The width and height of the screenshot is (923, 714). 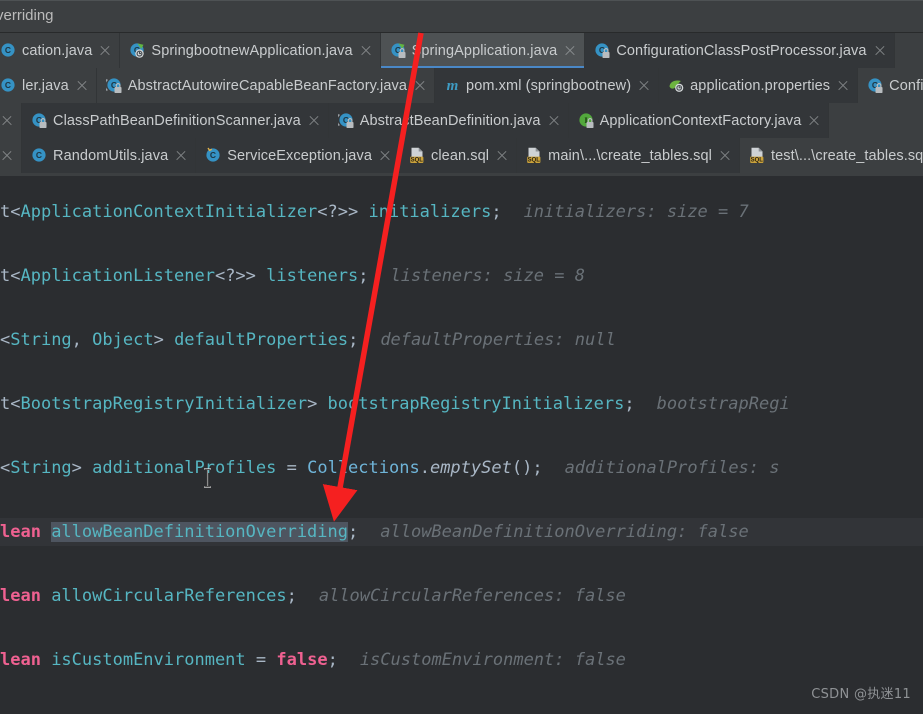 I want to click on code-token: >, so click(x=317, y=404).